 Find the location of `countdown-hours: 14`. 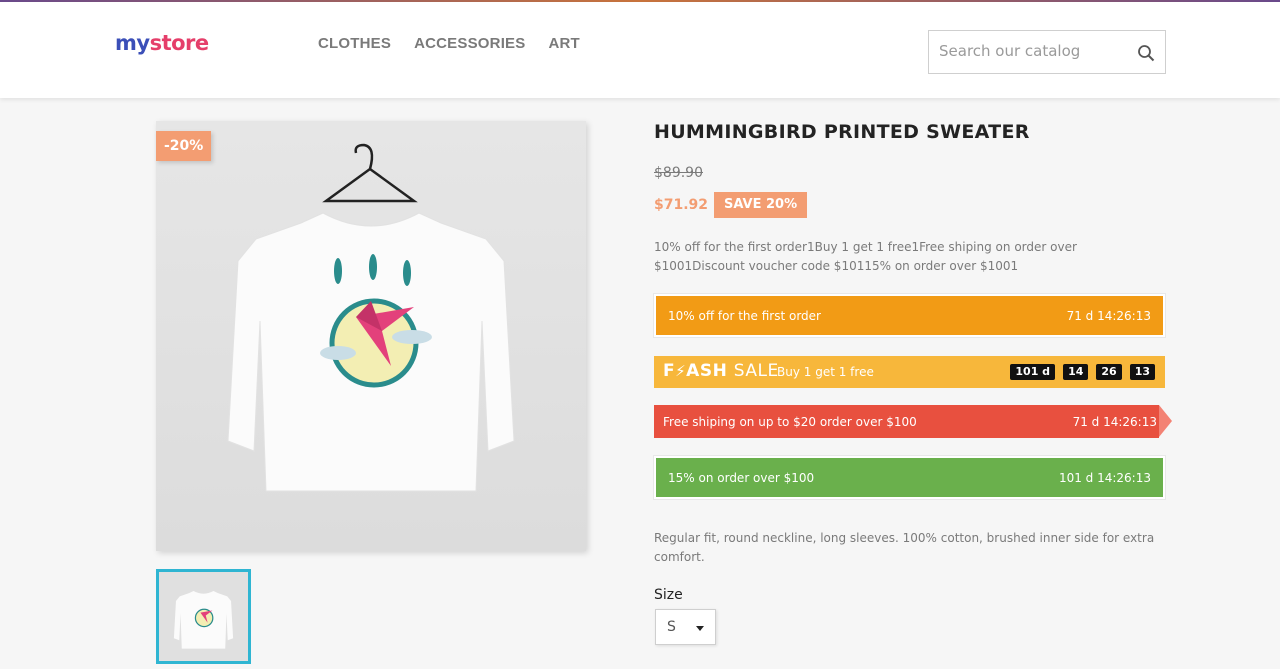

countdown-hours: 14 is located at coordinates (1076, 372).